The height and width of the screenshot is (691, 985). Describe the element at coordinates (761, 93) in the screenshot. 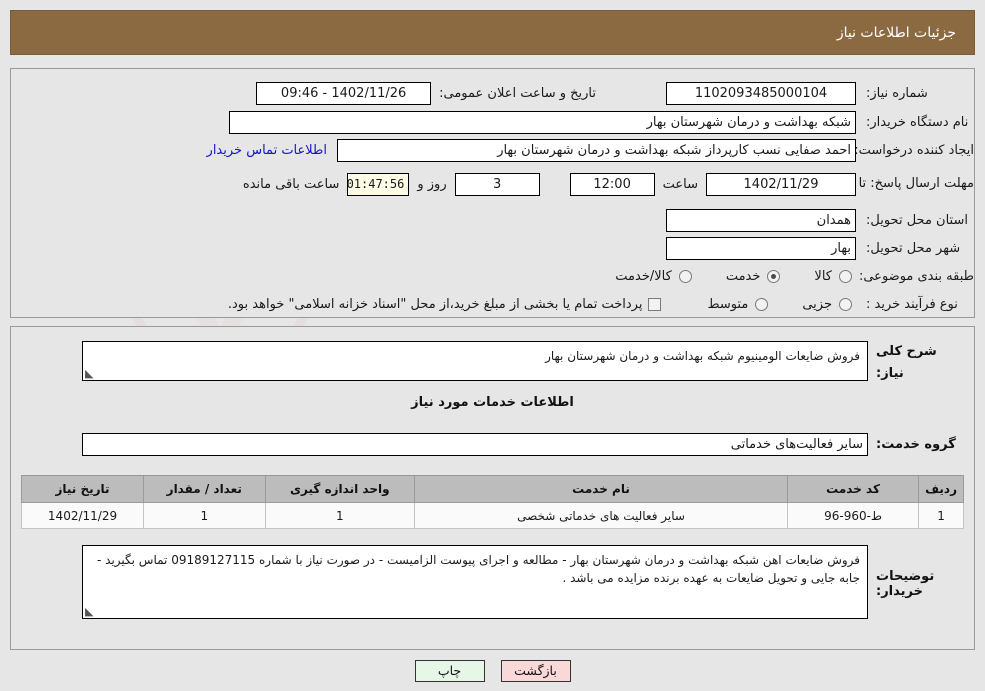

I see `need-number-value: 1102093485000104` at that location.